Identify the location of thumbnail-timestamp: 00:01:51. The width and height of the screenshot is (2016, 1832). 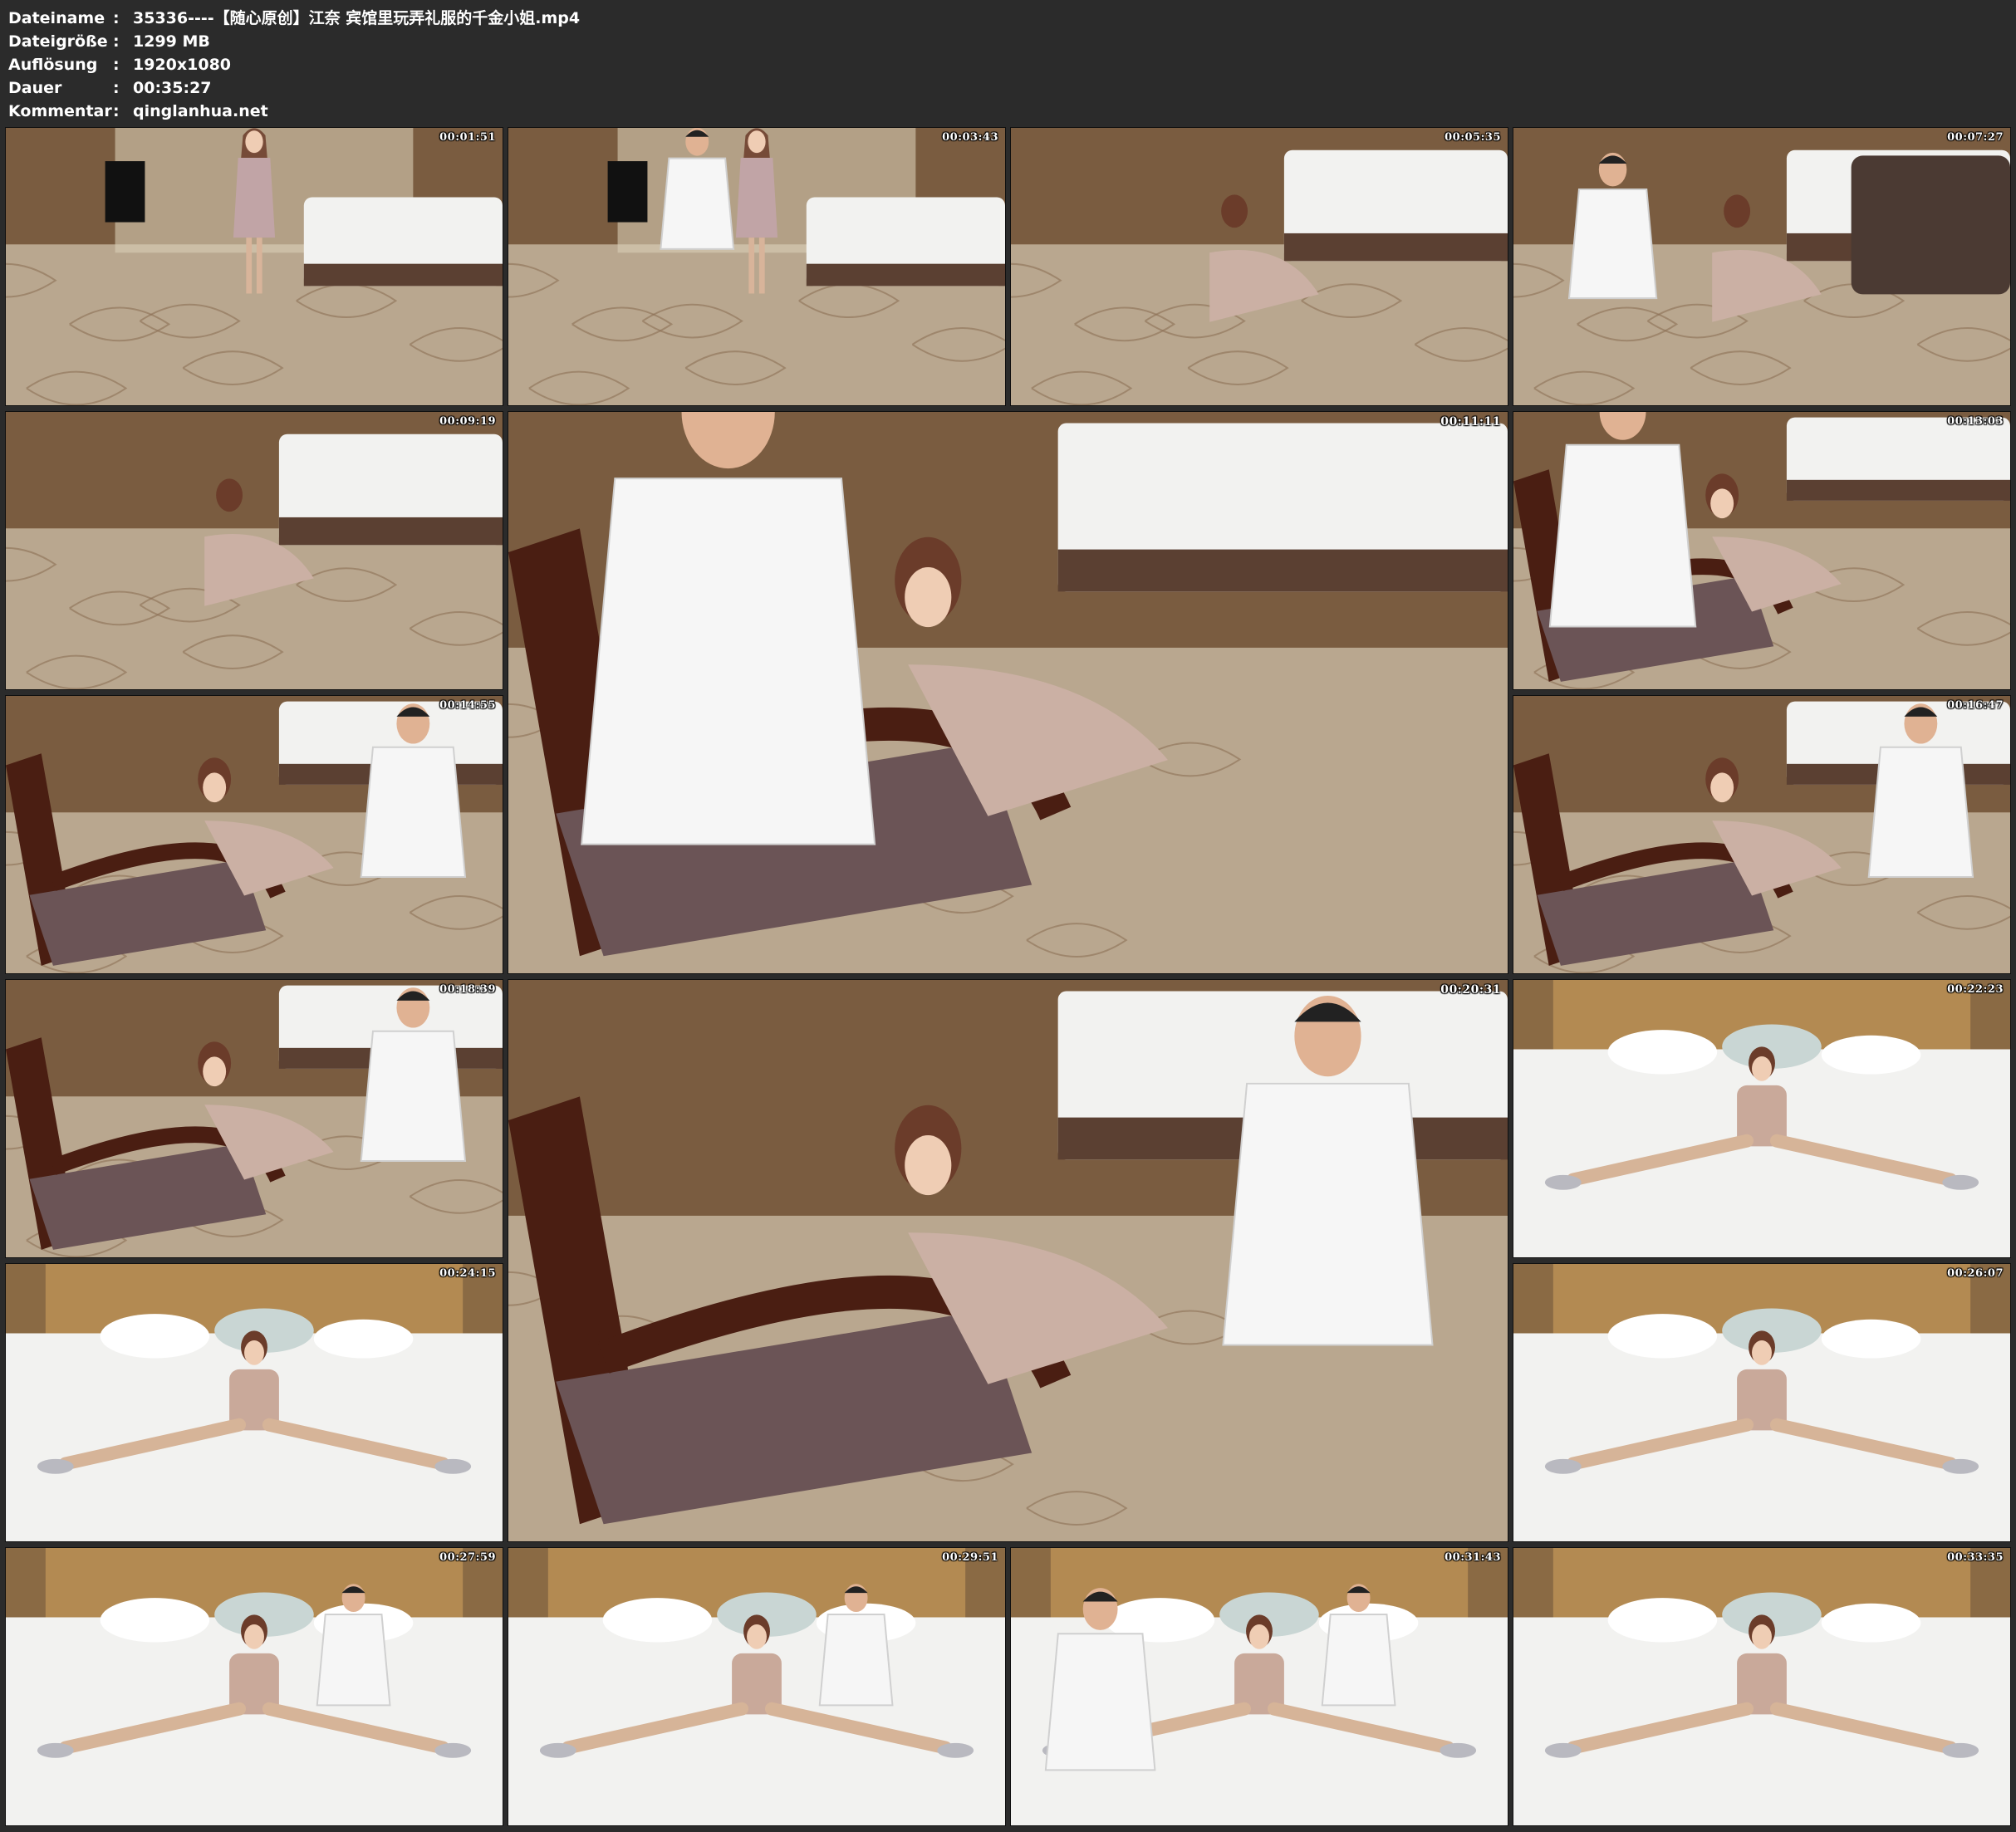
(467, 137).